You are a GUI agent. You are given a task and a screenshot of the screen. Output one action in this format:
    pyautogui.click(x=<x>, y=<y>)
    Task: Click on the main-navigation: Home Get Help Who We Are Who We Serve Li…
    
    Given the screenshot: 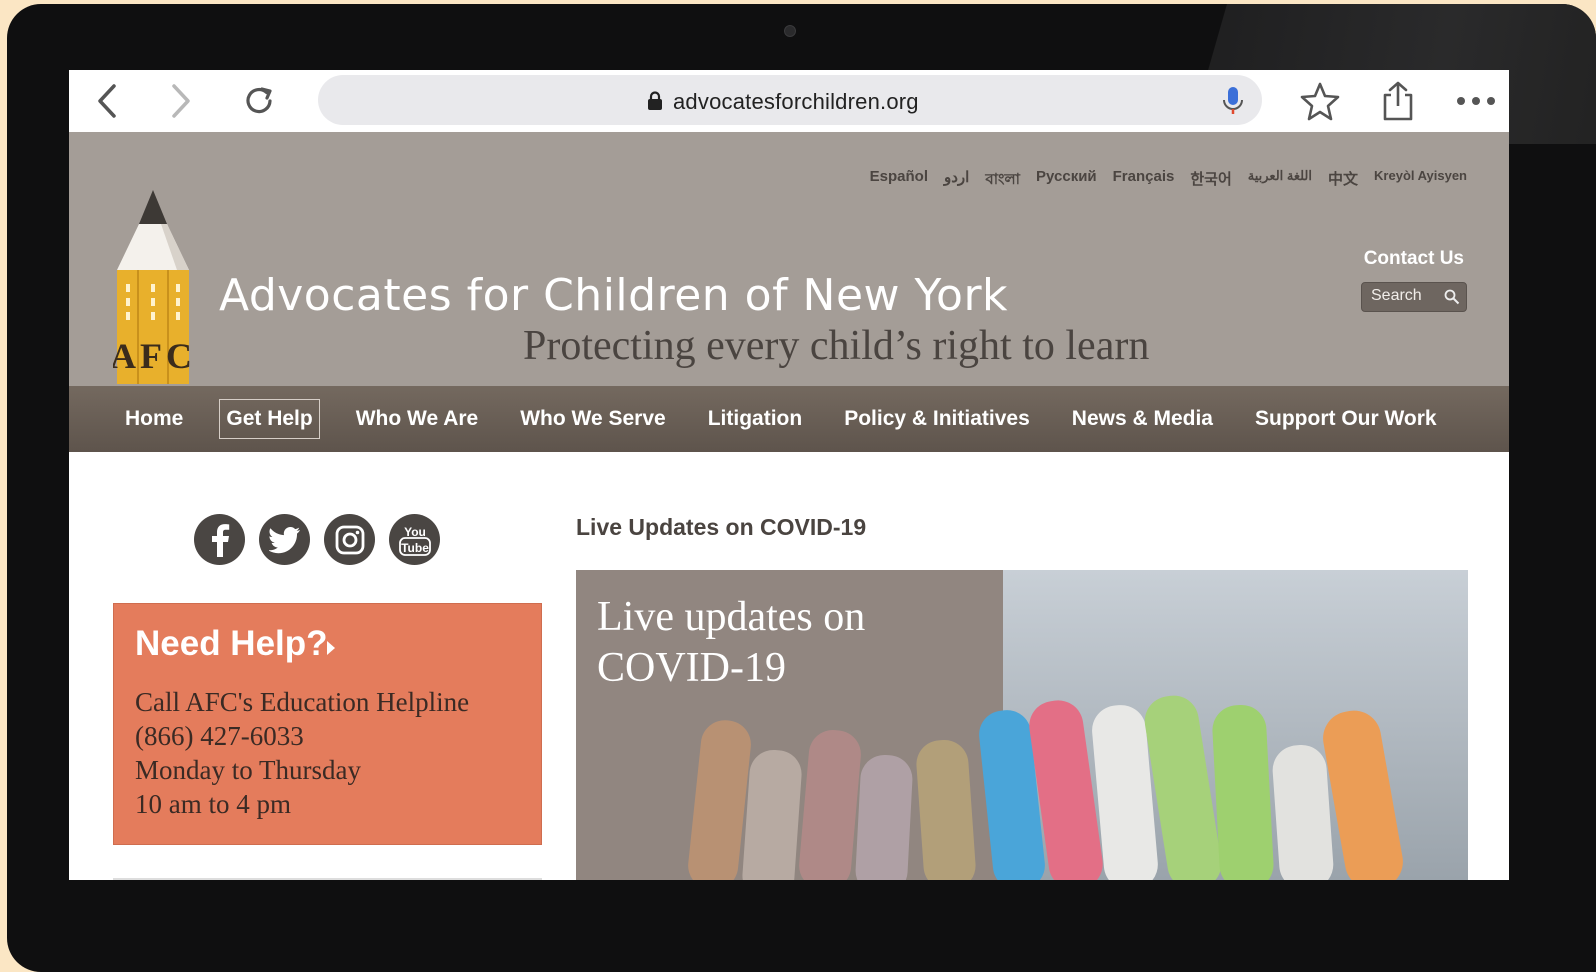 What is the action you would take?
    pyautogui.click(x=789, y=419)
    